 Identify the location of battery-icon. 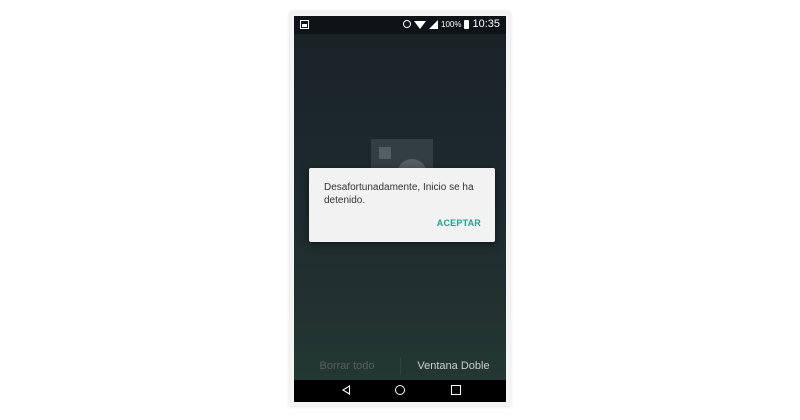
(467, 24).